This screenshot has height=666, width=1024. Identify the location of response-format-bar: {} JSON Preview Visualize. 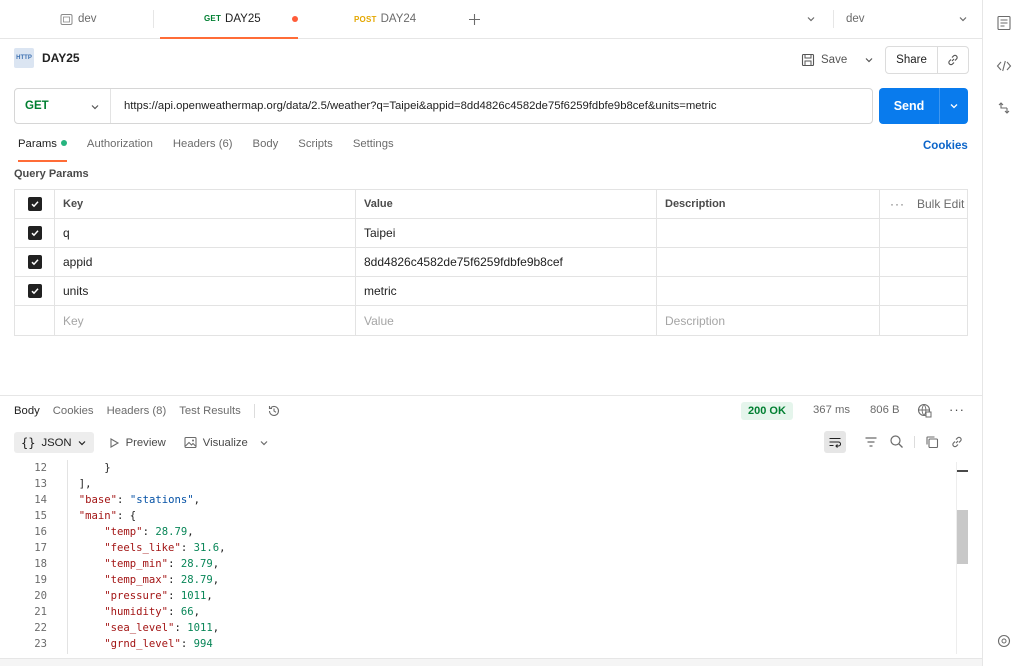
(146, 442).